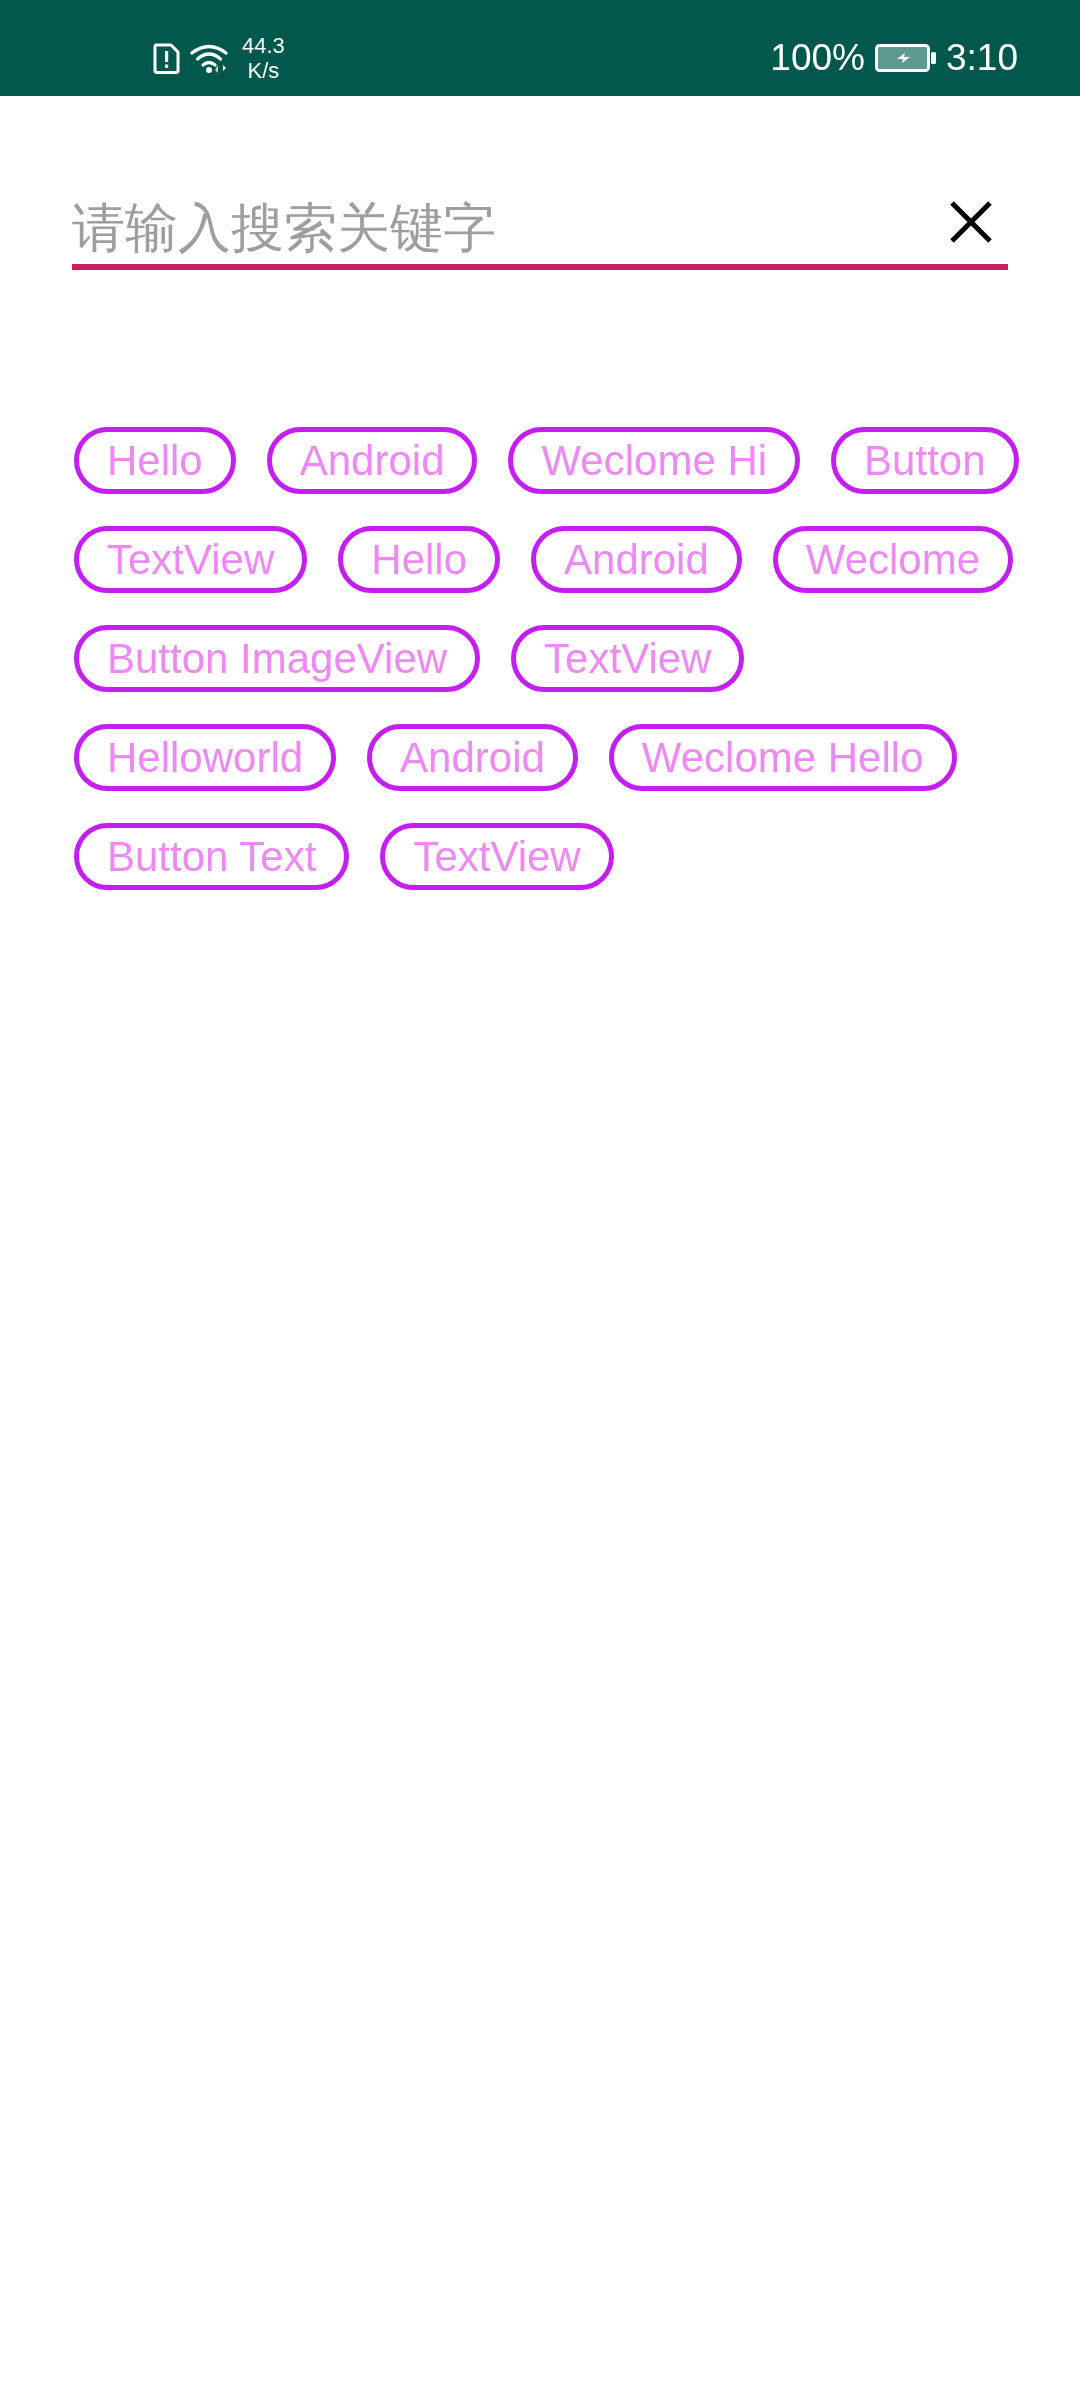  I want to click on tag-chip: Weclome Hi, so click(654, 460).